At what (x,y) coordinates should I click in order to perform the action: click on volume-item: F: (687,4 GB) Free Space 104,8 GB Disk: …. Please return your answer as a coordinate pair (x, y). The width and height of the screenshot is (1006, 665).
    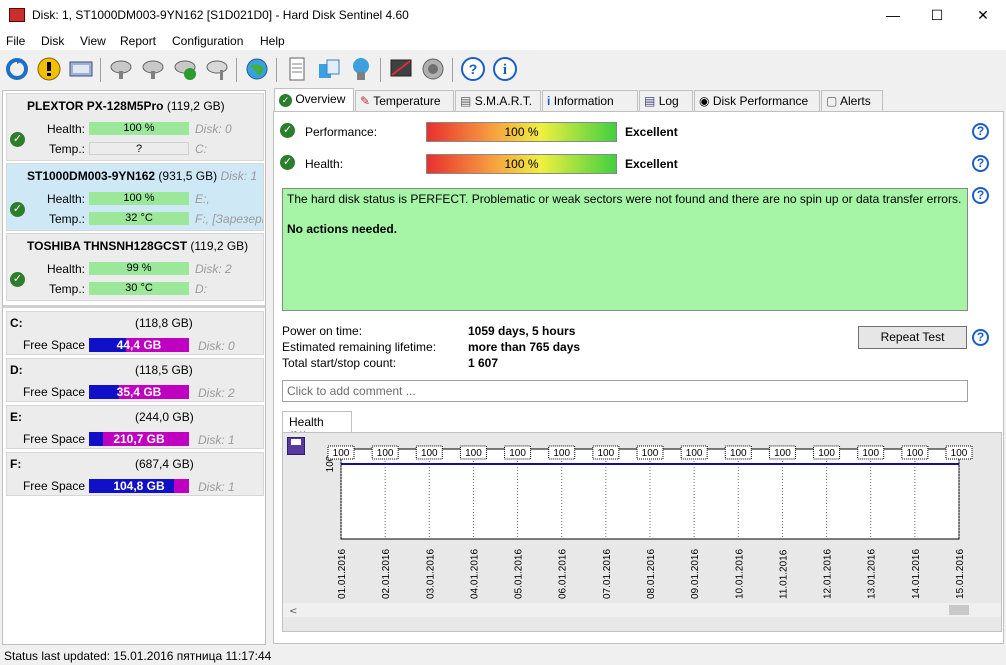
    Looking at the image, I should click on (135, 474).